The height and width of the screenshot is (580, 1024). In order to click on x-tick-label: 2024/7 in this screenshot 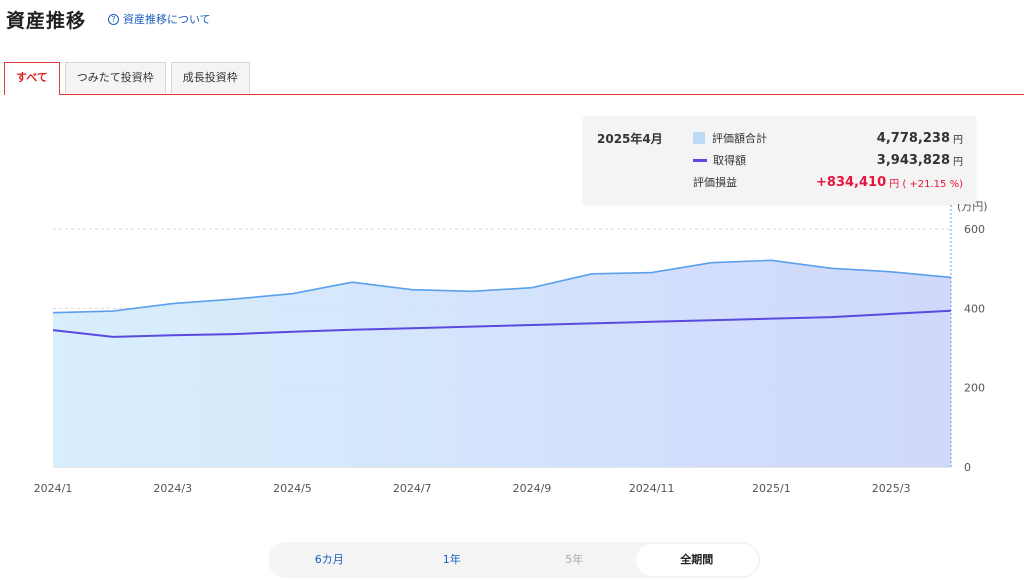, I will do `click(412, 488)`.